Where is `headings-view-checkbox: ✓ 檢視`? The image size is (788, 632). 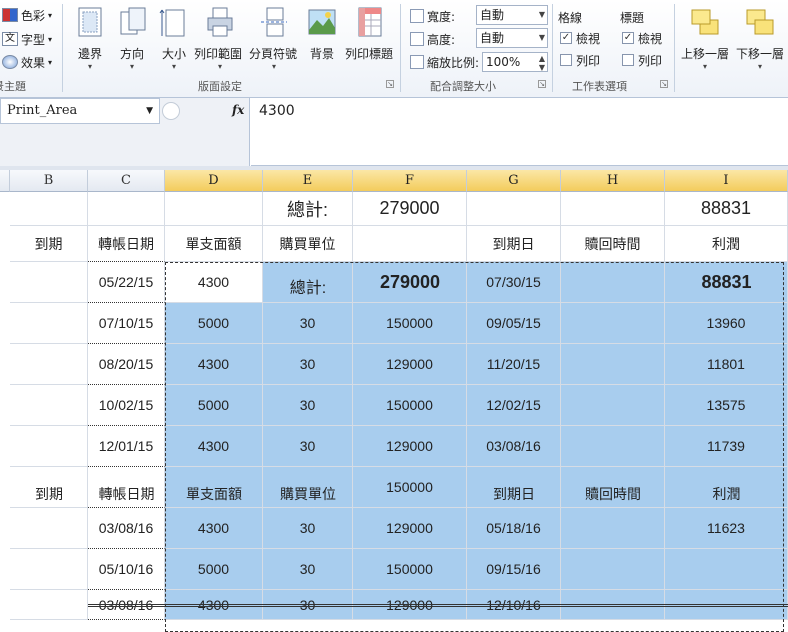
headings-view-checkbox: ✓ 檢視 is located at coordinates (642, 38).